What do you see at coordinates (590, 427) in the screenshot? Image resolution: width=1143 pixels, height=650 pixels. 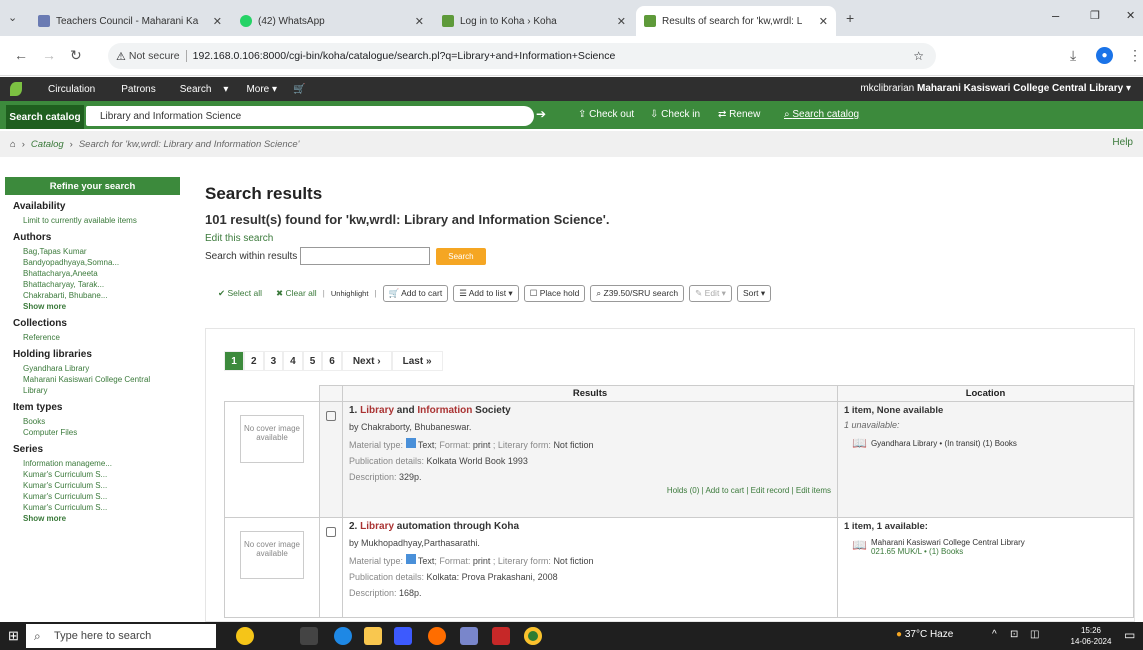 I see `result-author: by Chakraborty, Bhubaneswar.` at bounding box center [590, 427].